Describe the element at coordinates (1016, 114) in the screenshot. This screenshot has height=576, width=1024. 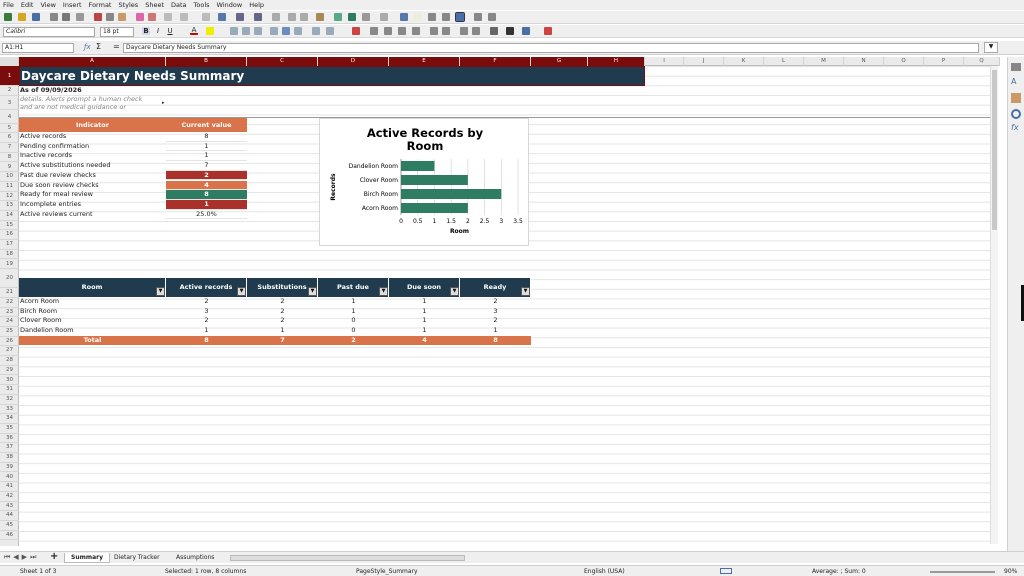
I see `navigator-icon` at that location.